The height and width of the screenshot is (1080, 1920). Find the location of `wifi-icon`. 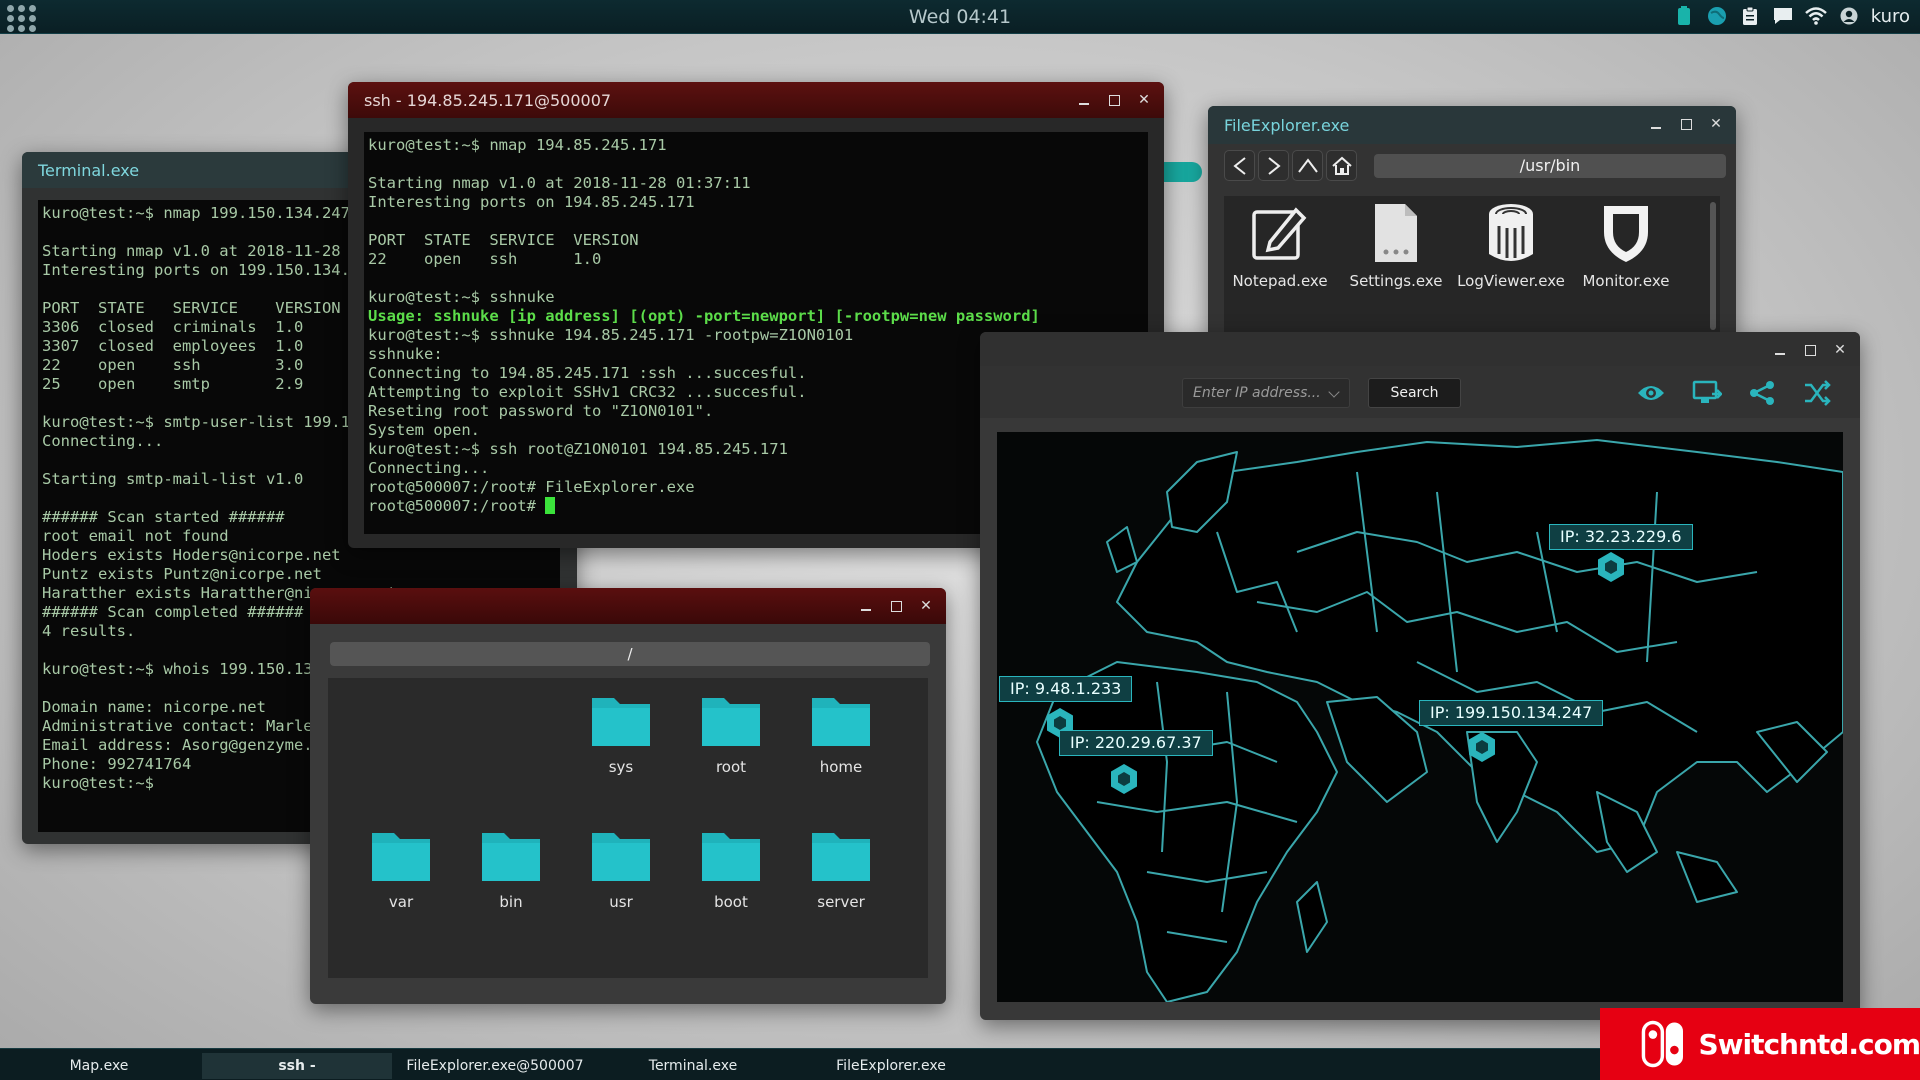

wifi-icon is located at coordinates (1815, 16).